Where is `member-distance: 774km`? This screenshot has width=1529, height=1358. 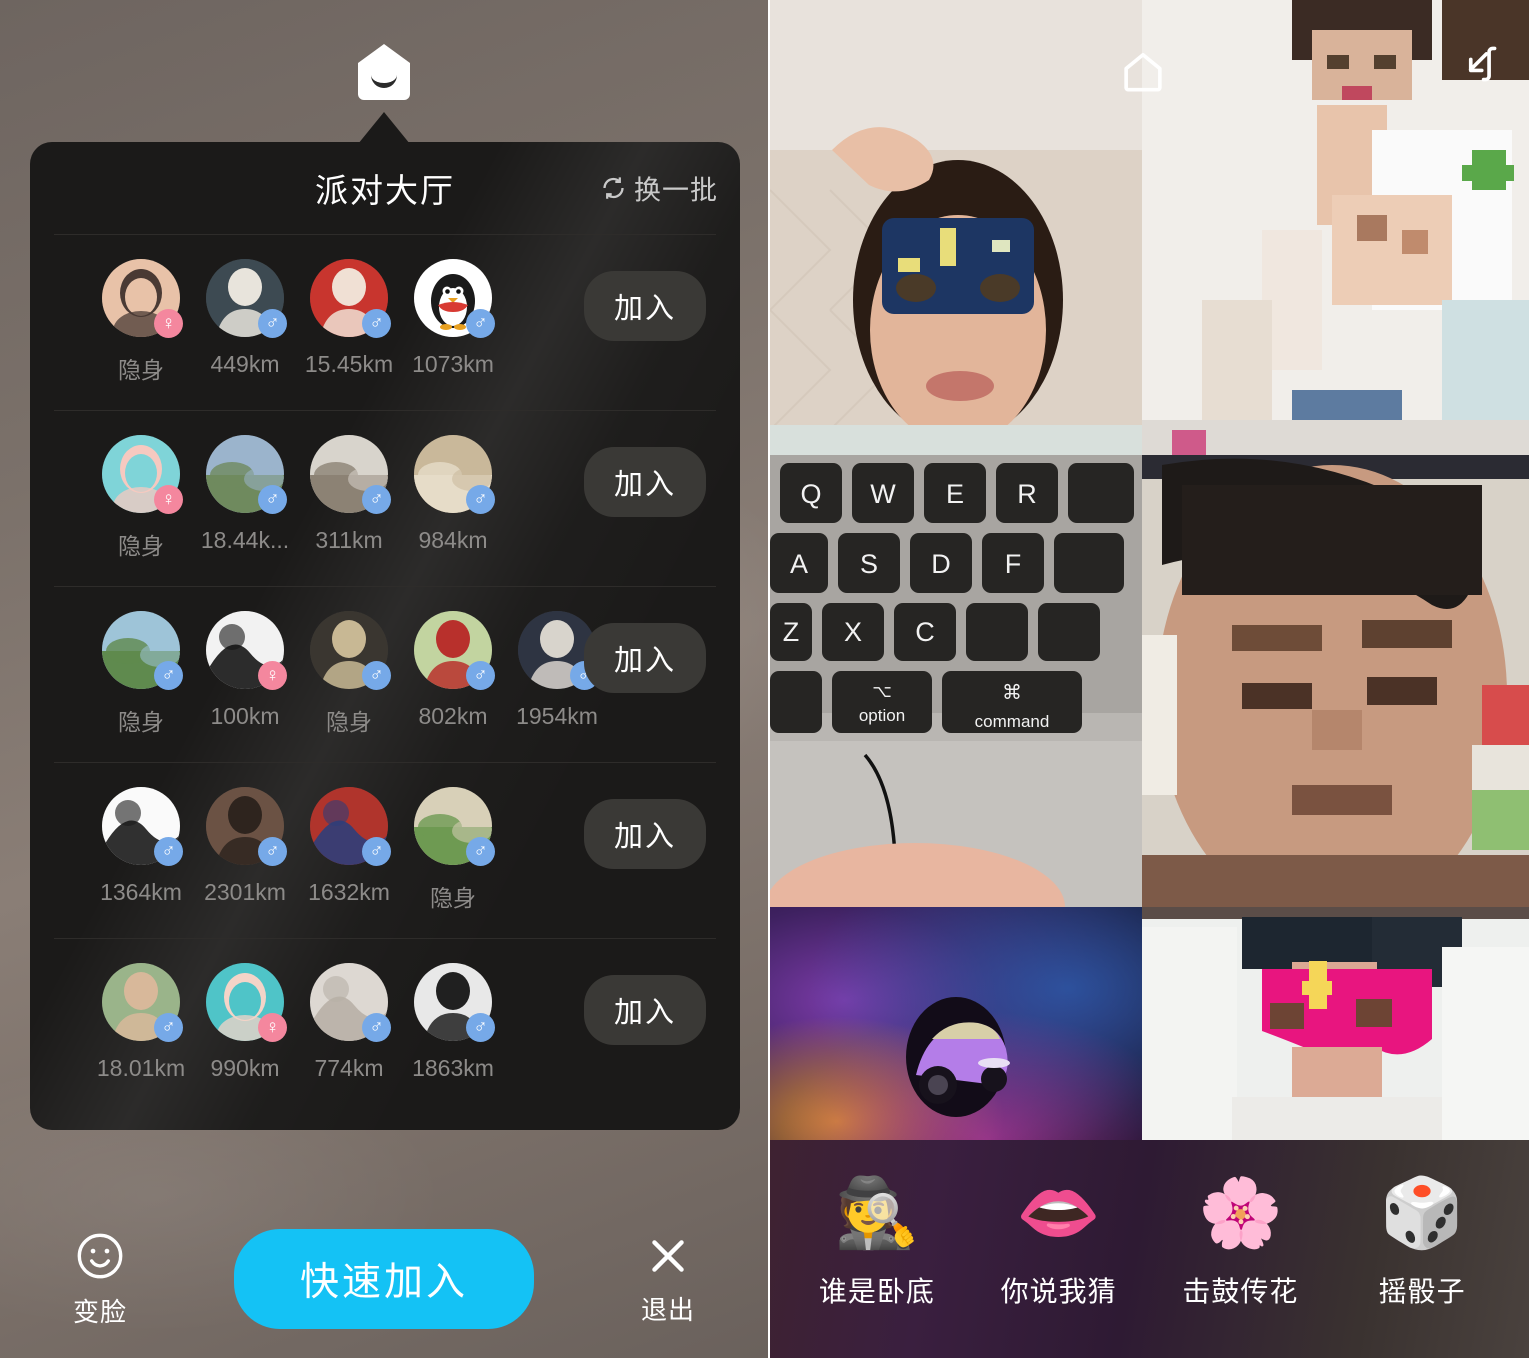 member-distance: 774km is located at coordinates (349, 1068).